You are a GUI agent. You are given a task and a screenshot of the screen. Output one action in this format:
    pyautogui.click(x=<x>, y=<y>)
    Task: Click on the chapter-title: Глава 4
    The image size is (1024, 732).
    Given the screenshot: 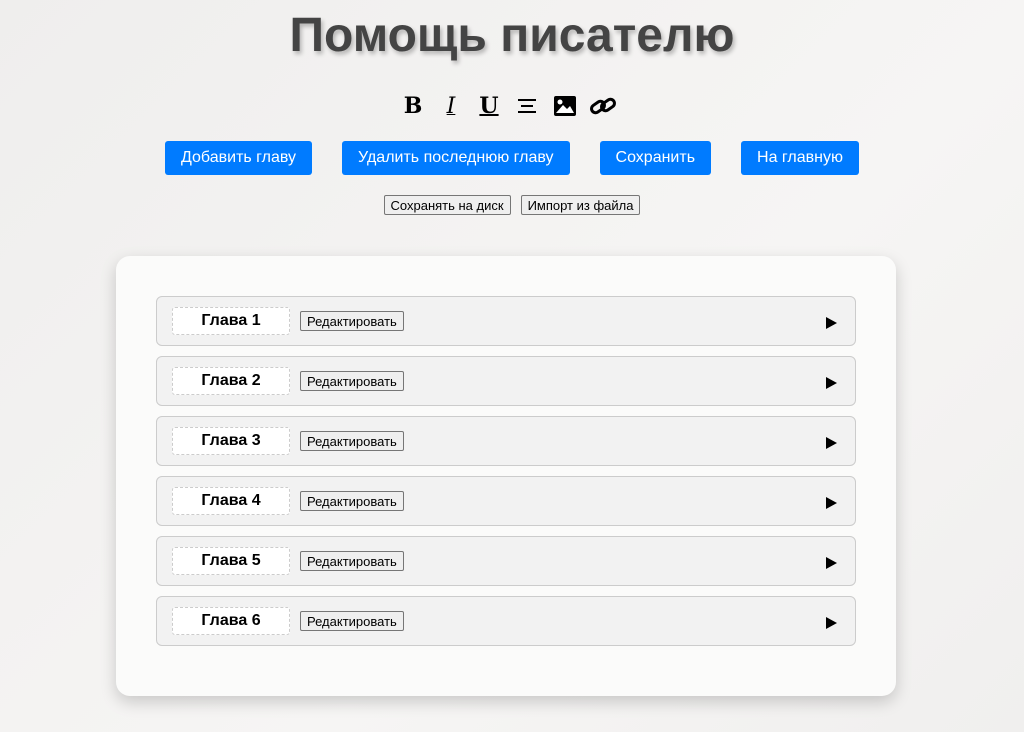 What is the action you would take?
    pyautogui.click(x=231, y=500)
    